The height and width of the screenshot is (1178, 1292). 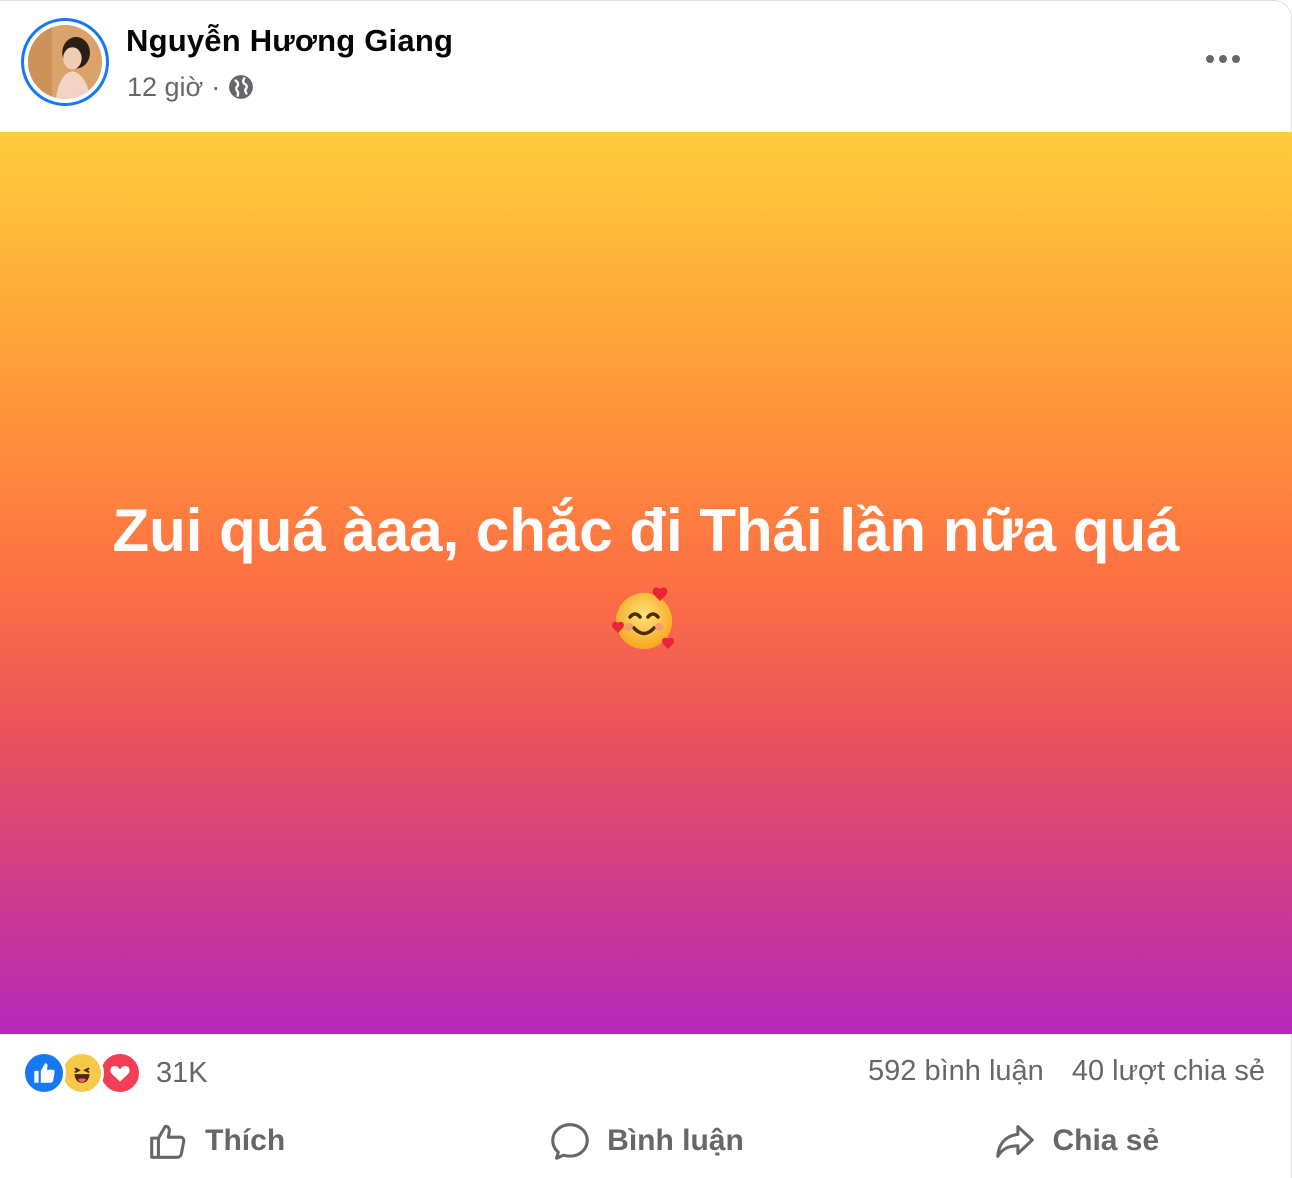 What do you see at coordinates (168, 1141) in the screenshot?
I see `like-icon` at bounding box center [168, 1141].